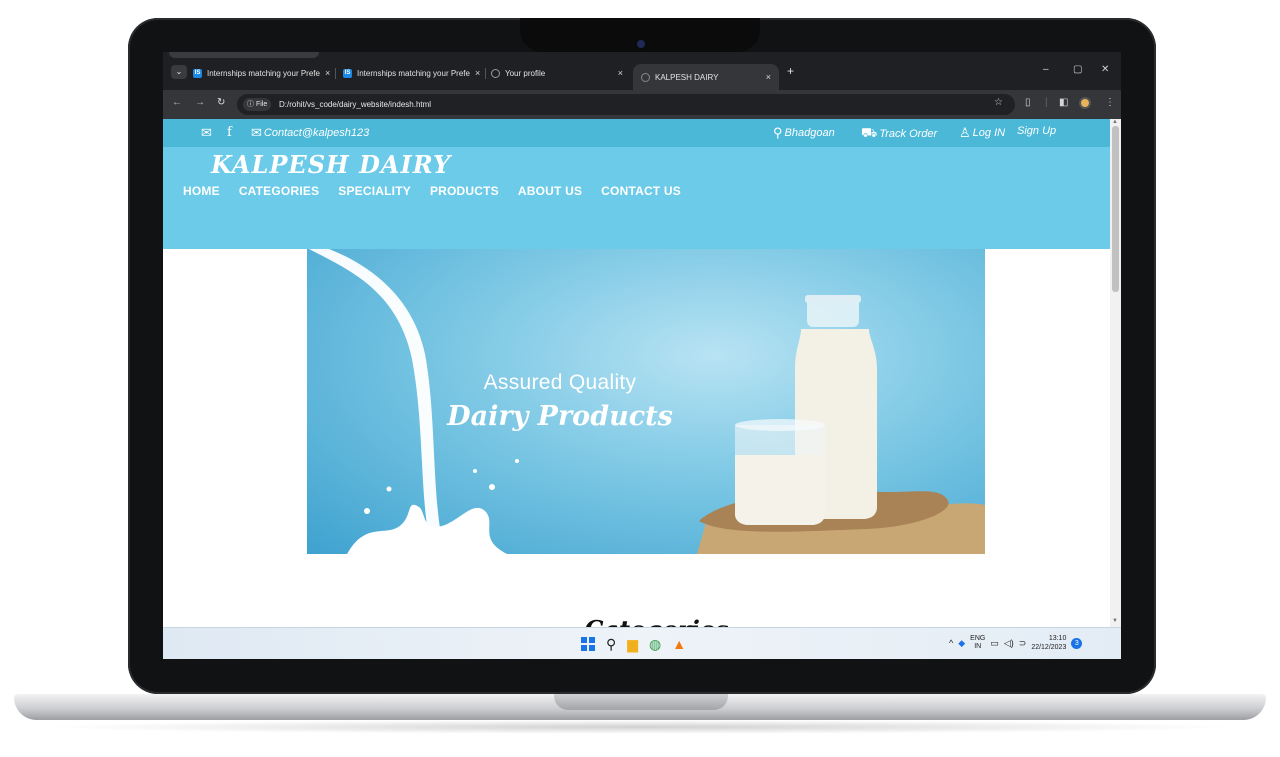  Describe the element at coordinates (1115, 209) in the screenshot. I see `scrollbar-thumb` at that location.